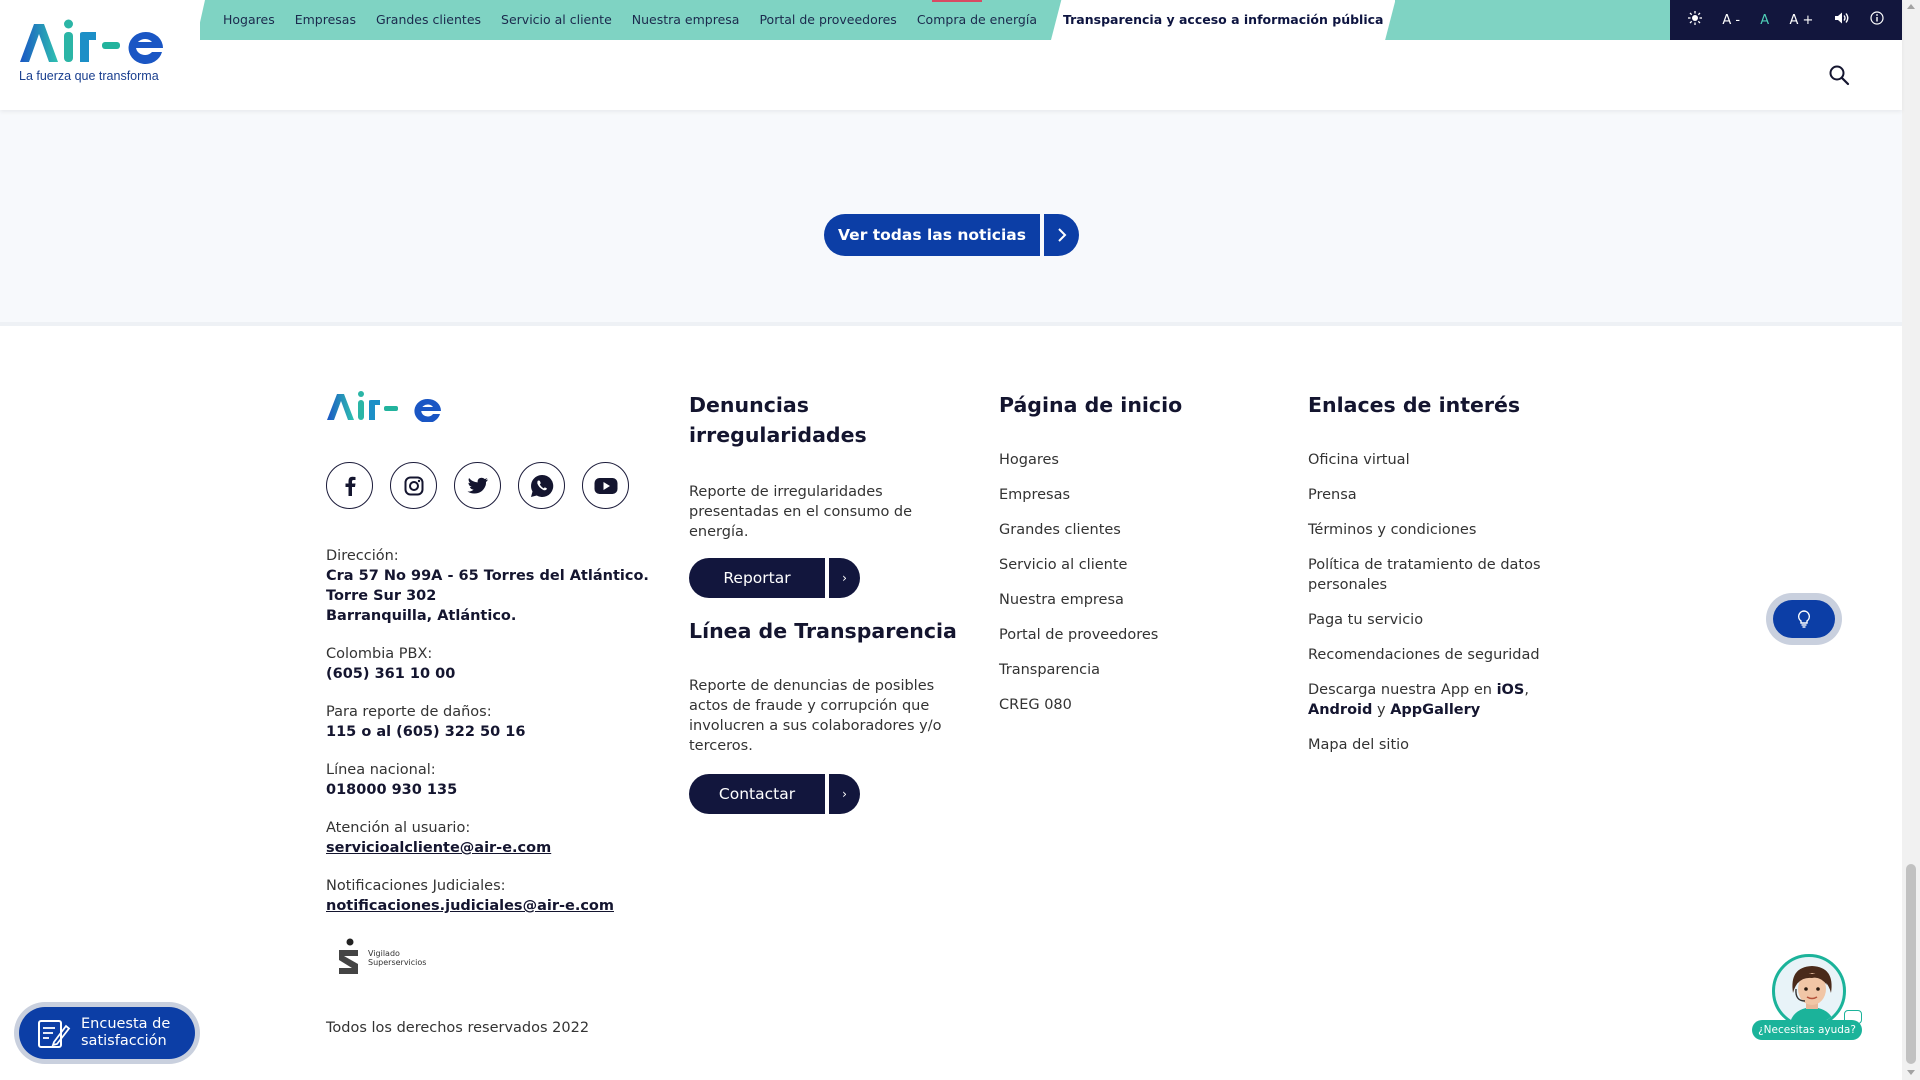 This screenshot has width=1920, height=1080. Describe the element at coordinates (416, 886) in the screenshot. I see `judicial-label: Notificaciones Judiciales:` at that location.